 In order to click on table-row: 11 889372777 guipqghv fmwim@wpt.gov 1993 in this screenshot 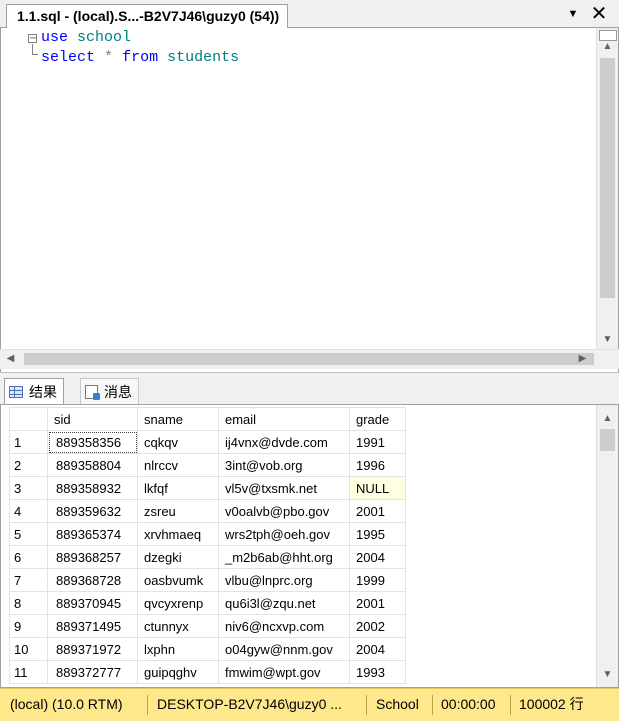, I will do `click(207, 672)`.